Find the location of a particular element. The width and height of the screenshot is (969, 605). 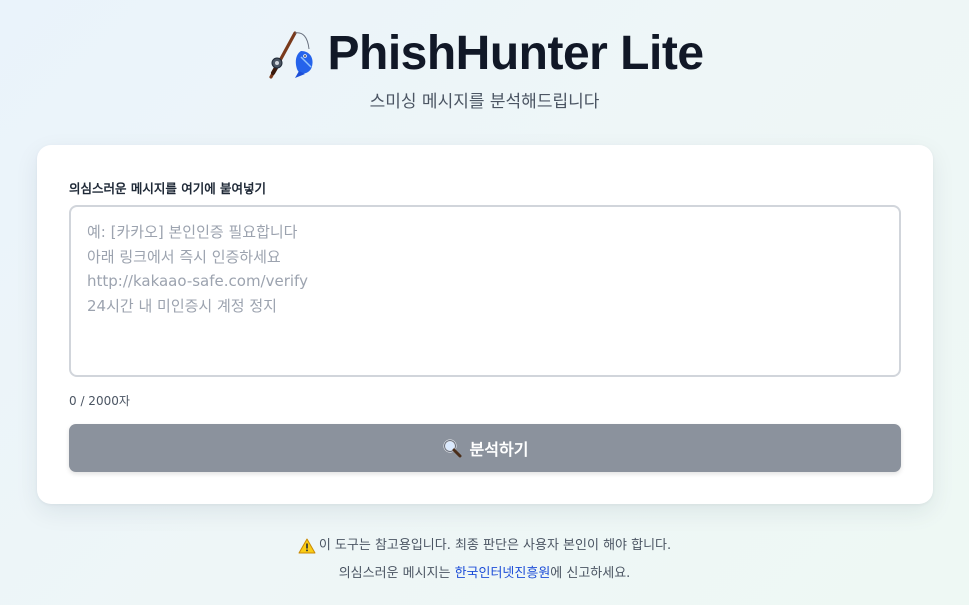

message-input-label: 의심스러운 메시지를 여기에 붙여넣기 is located at coordinates (168, 188).